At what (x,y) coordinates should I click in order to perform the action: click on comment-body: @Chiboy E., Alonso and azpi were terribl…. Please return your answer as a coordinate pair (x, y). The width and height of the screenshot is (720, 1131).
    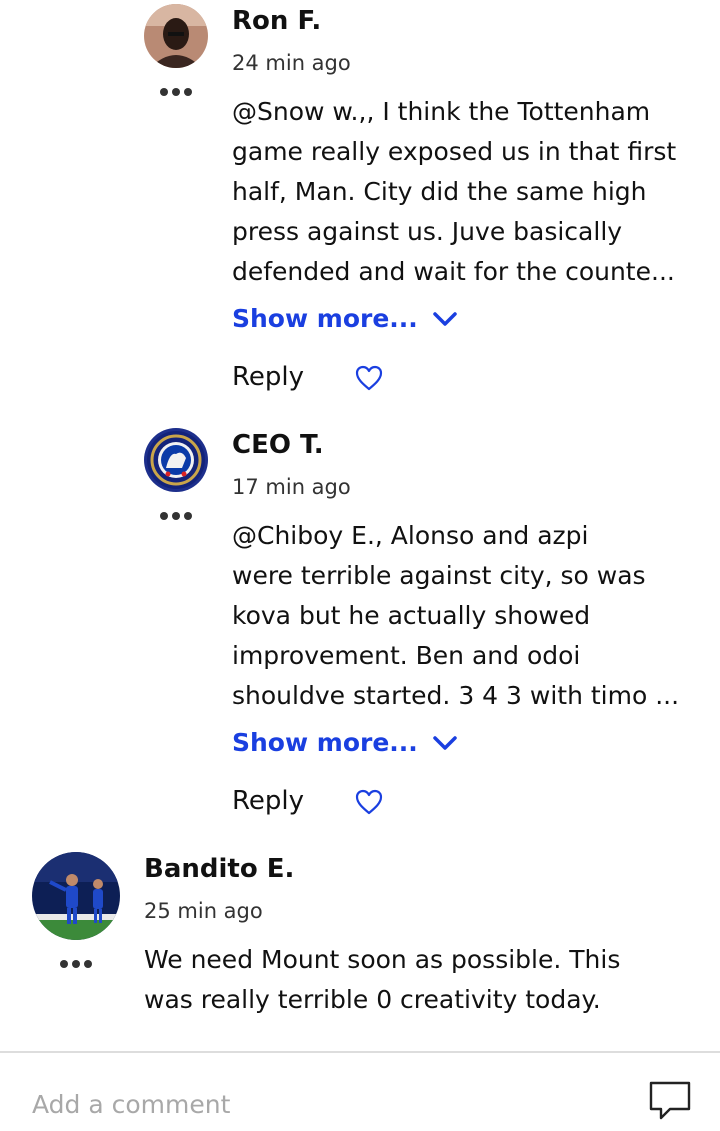
    Looking at the image, I should click on (455, 616).